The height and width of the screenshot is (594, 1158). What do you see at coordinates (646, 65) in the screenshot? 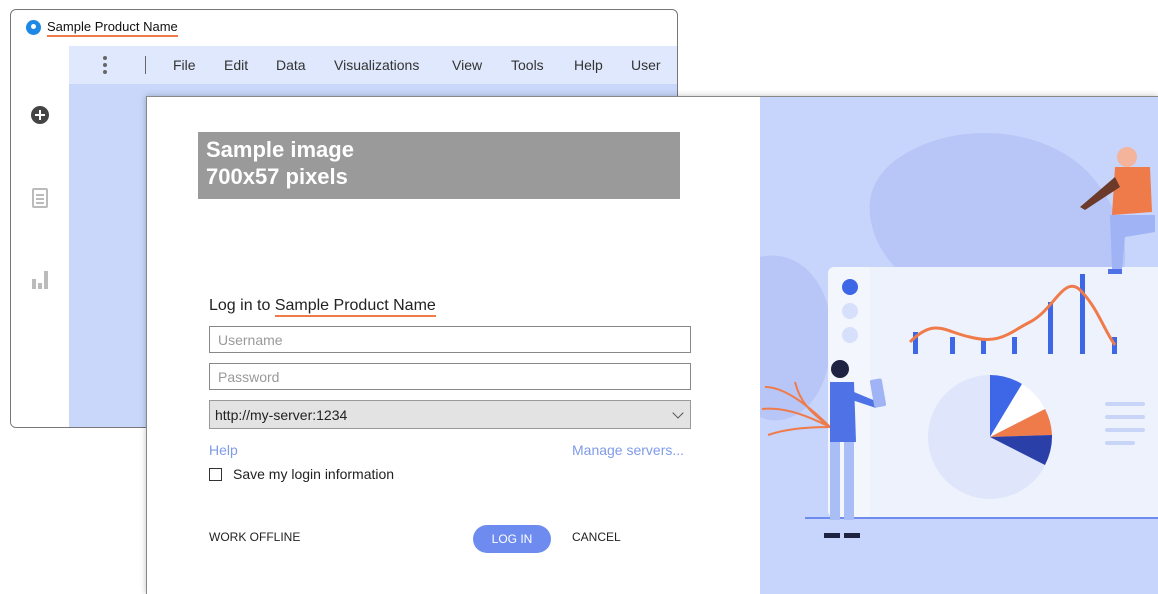
I see `menu-user: User` at bounding box center [646, 65].